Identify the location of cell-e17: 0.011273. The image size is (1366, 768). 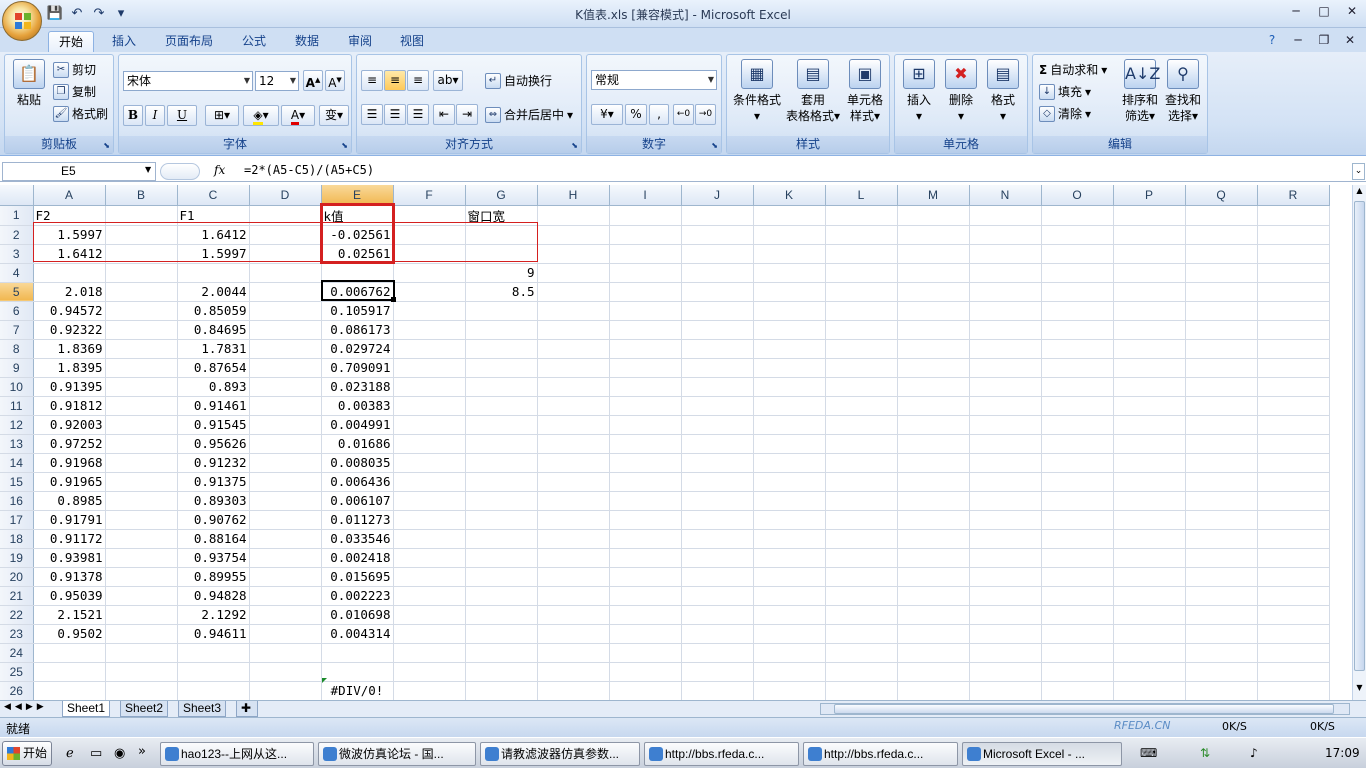
(357, 520).